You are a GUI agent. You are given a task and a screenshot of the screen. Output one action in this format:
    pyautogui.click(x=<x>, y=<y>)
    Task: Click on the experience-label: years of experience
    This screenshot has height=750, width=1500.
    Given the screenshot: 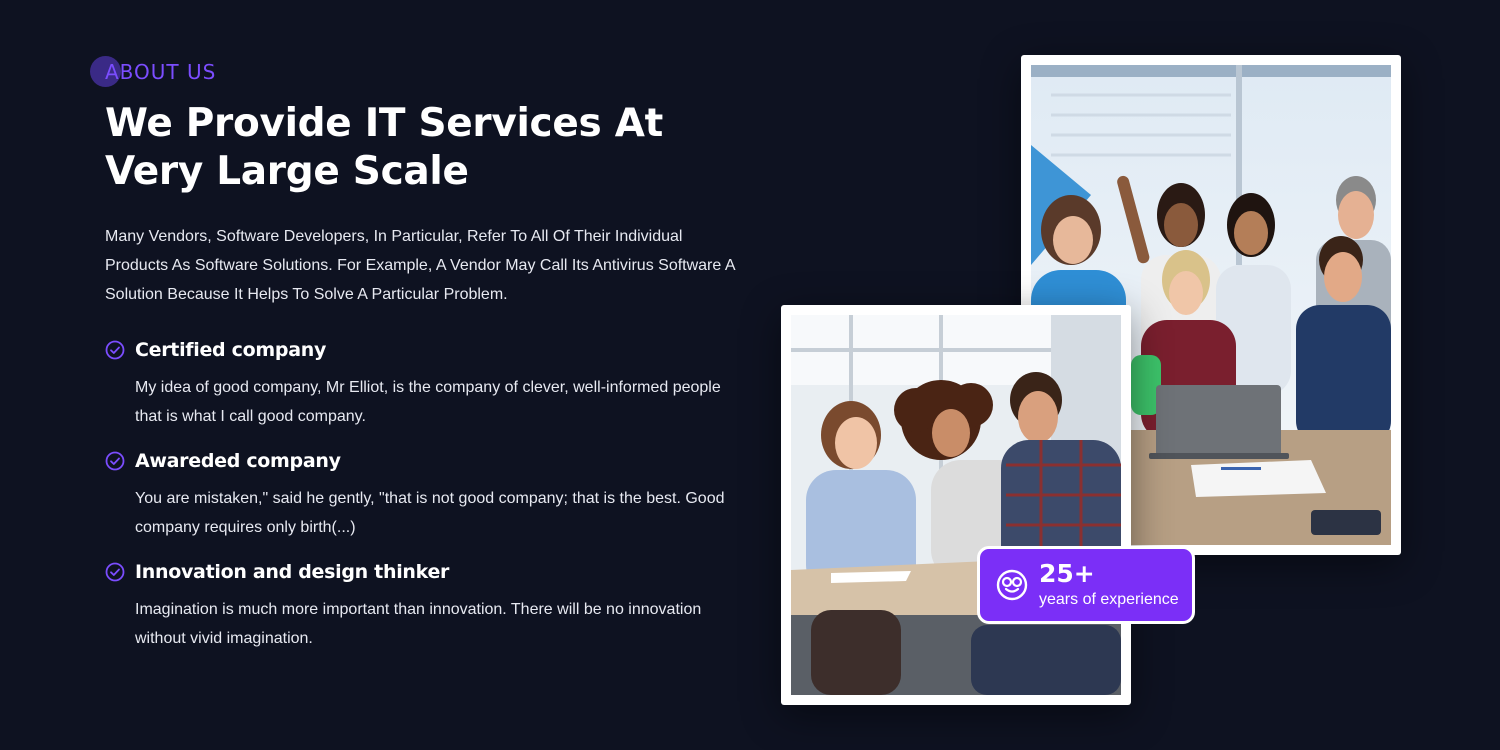 What is the action you would take?
    pyautogui.click(x=1109, y=599)
    